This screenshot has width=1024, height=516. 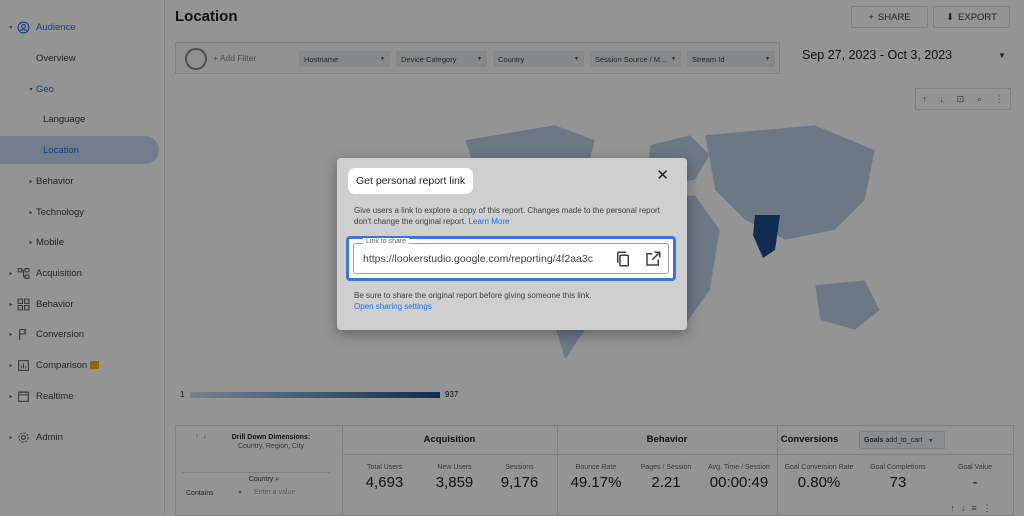 I want to click on learn-more-link: Learn More, so click(x=489, y=221).